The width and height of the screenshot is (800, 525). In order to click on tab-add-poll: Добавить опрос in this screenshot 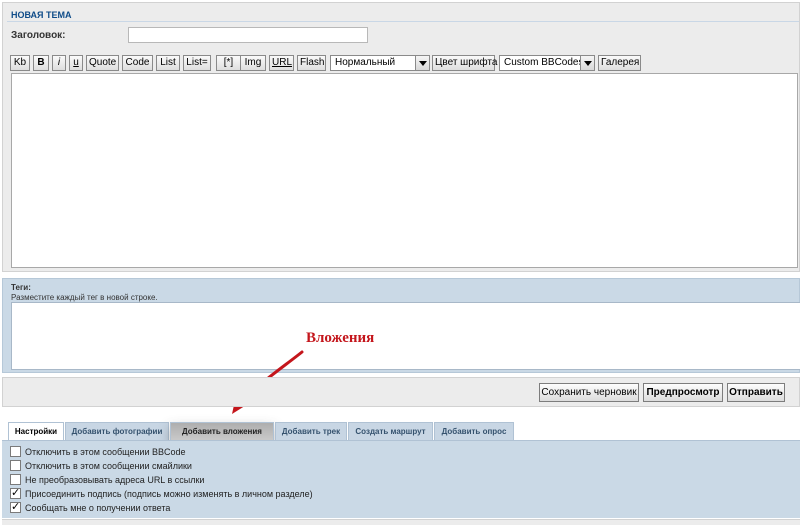, I will do `click(474, 431)`.